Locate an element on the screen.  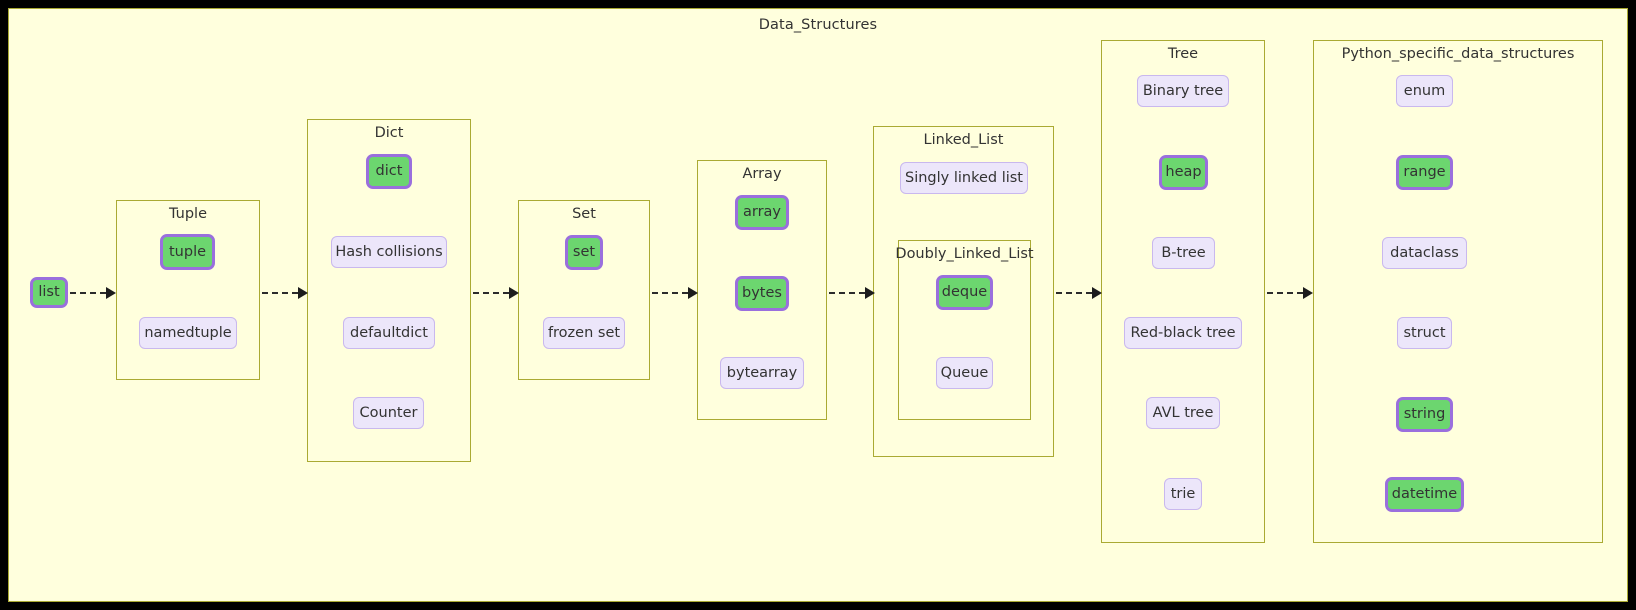
edge-dict-to-set is located at coordinates (491, 293).